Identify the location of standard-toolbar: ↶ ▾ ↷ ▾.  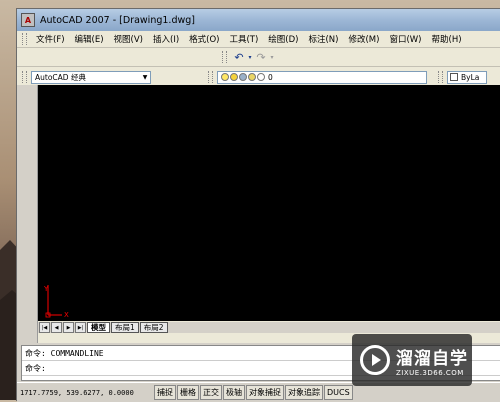
(258, 57).